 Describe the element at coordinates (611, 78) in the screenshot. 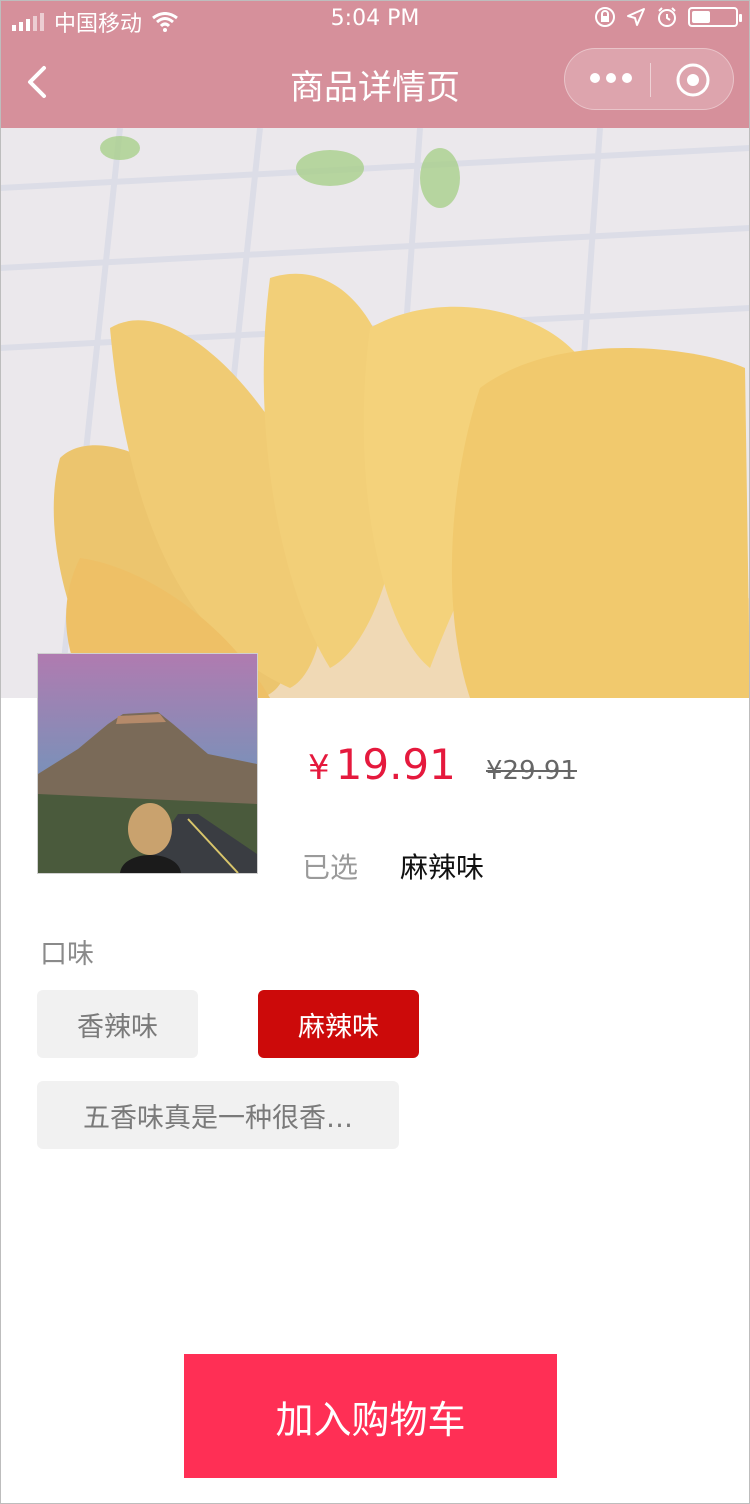

I see `more-dots-icon` at that location.